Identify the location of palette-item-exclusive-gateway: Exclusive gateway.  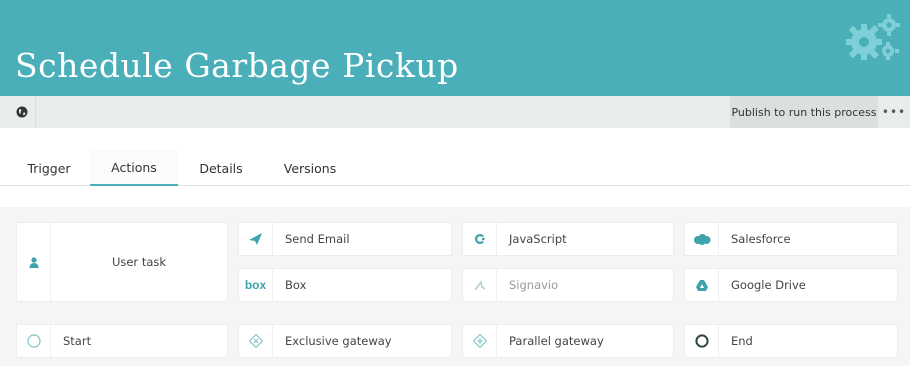
(345, 341).